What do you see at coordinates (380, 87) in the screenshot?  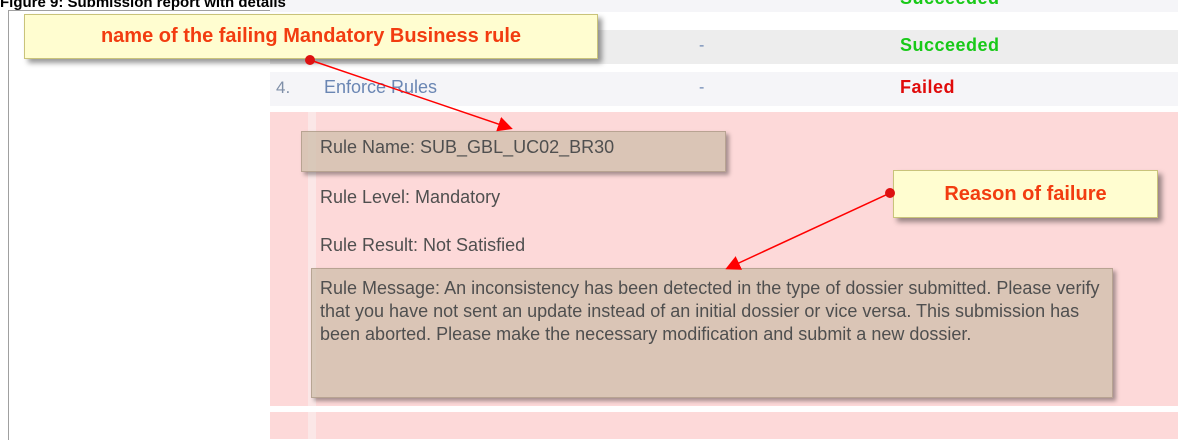 I see `step-name-link: Enforce Rules` at bounding box center [380, 87].